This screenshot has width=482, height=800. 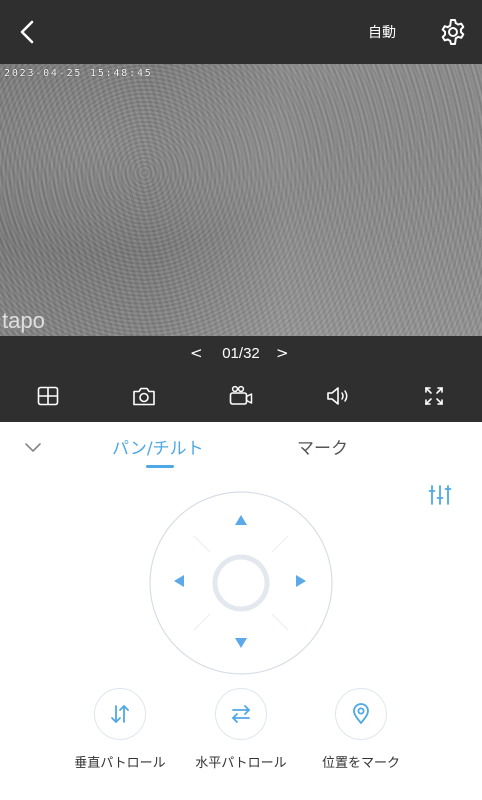 I want to click on fullscreen-button, so click(x=434, y=396).